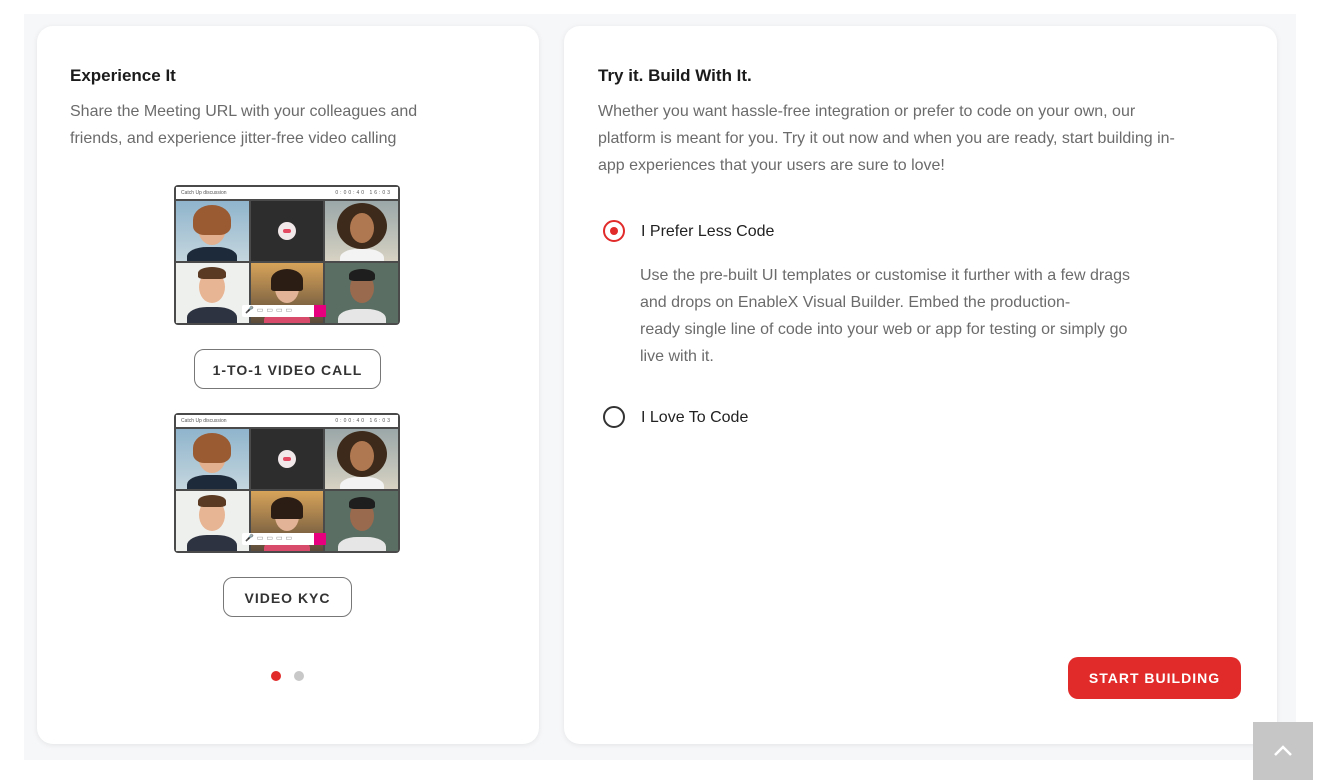 The image size is (1318, 780). What do you see at coordinates (614, 231) in the screenshot?
I see `less-code-radio` at bounding box center [614, 231].